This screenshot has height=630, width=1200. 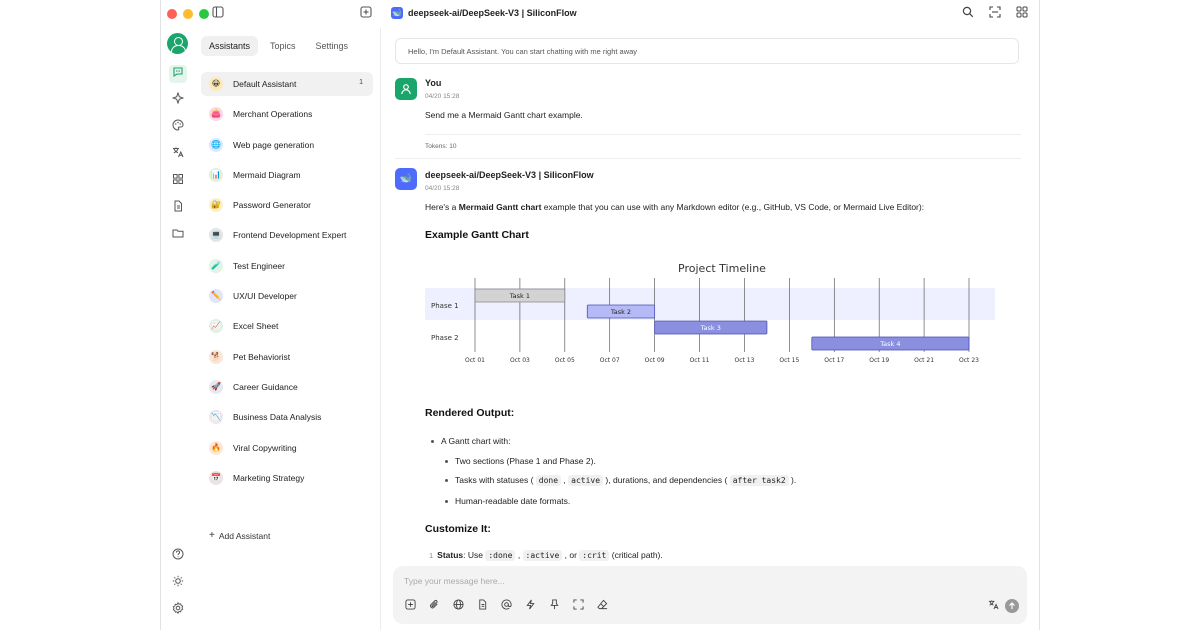 I want to click on tick-label: Oct 11, so click(x=700, y=360).